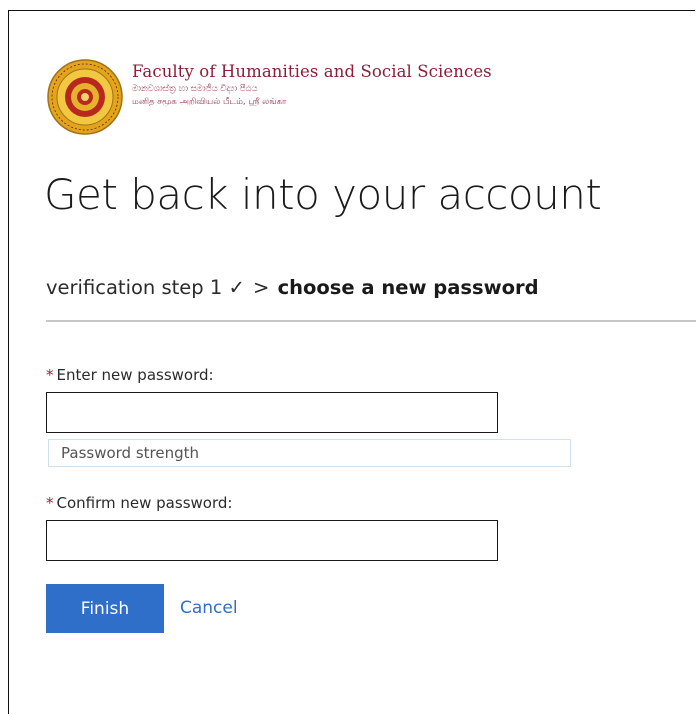  I want to click on confirm-password-input, so click(272, 540).